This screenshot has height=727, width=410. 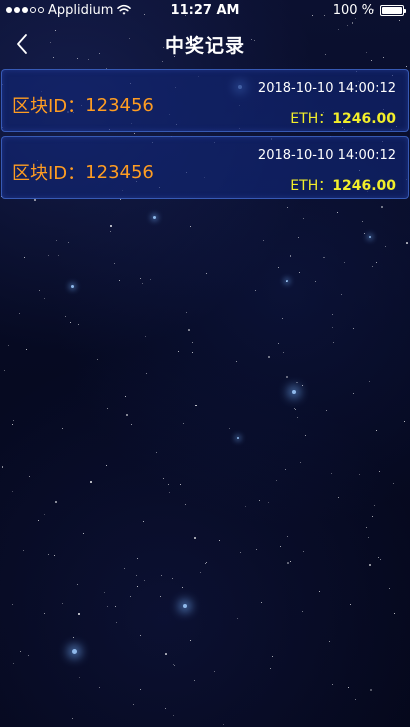 I want to click on currency-label: ETH：, so click(x=311, y=119).